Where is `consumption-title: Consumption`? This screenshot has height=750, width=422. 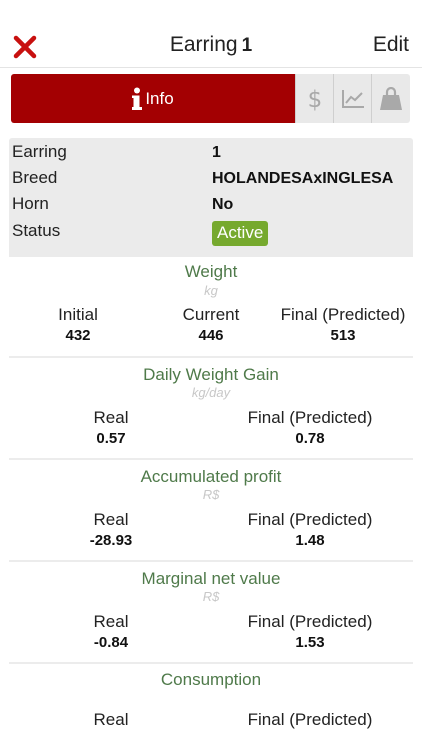
consumption-title: Consumption is located at coordinates (211, 679).